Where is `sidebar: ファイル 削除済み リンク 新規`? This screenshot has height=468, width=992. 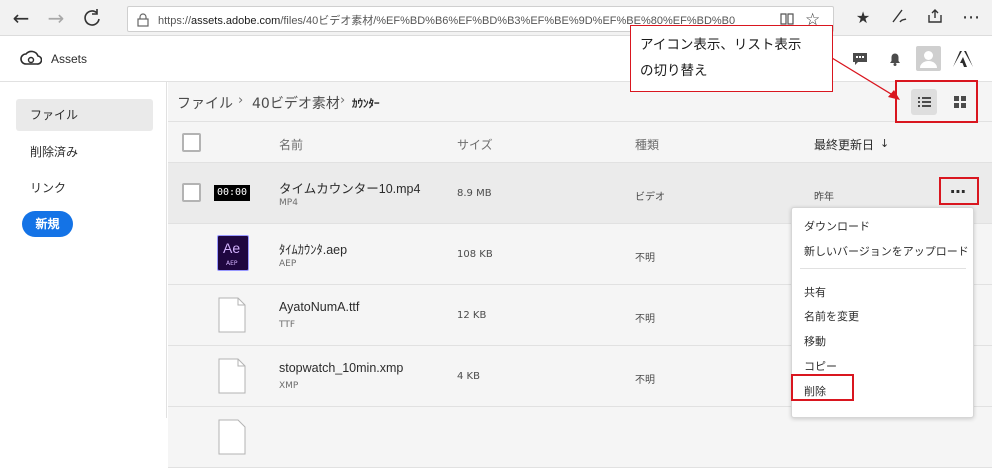 sidebar: ファイル 削除済み リンク 新規 is located at coordinates (83, 250).